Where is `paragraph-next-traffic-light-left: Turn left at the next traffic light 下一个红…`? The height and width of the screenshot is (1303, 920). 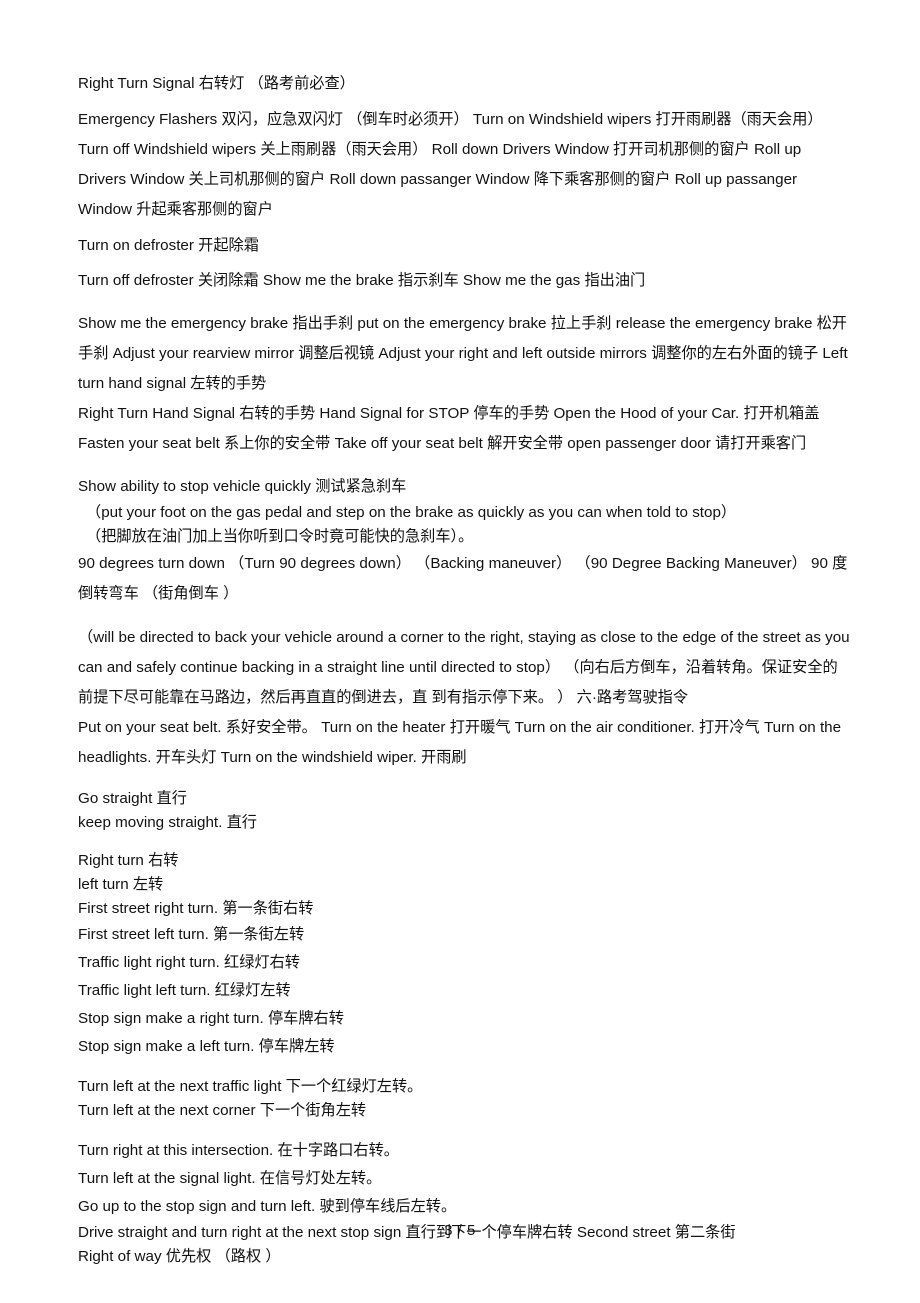
paragraph-next-traffic-light-left: Turn left at the next traffic light 下一个红… is located at coordinates (250, 1086).